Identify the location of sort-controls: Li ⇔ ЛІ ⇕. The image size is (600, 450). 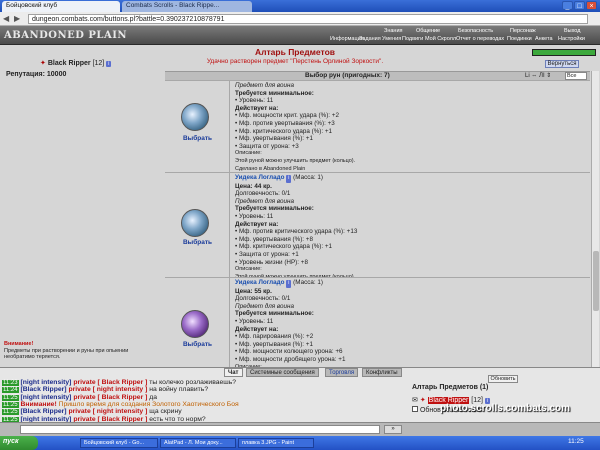
(538, 75).